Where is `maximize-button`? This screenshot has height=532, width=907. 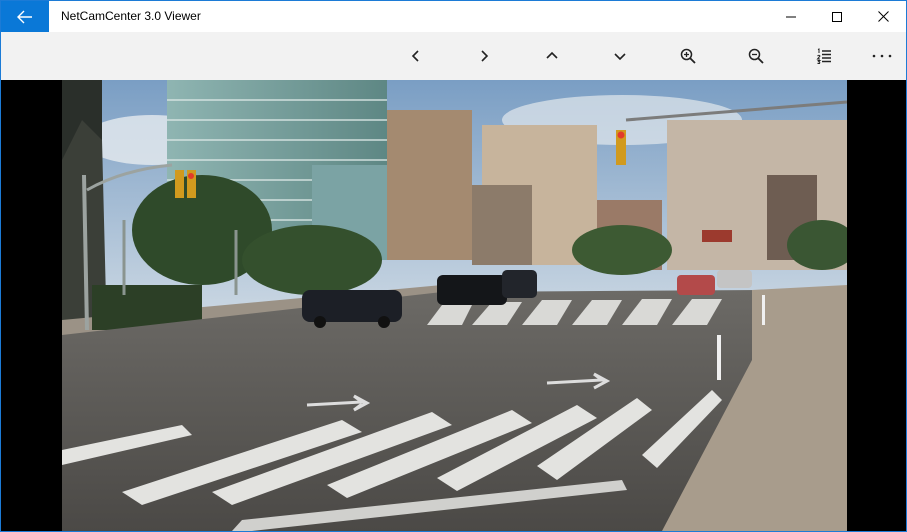 maximize-button is located at coordinates (837, 16).